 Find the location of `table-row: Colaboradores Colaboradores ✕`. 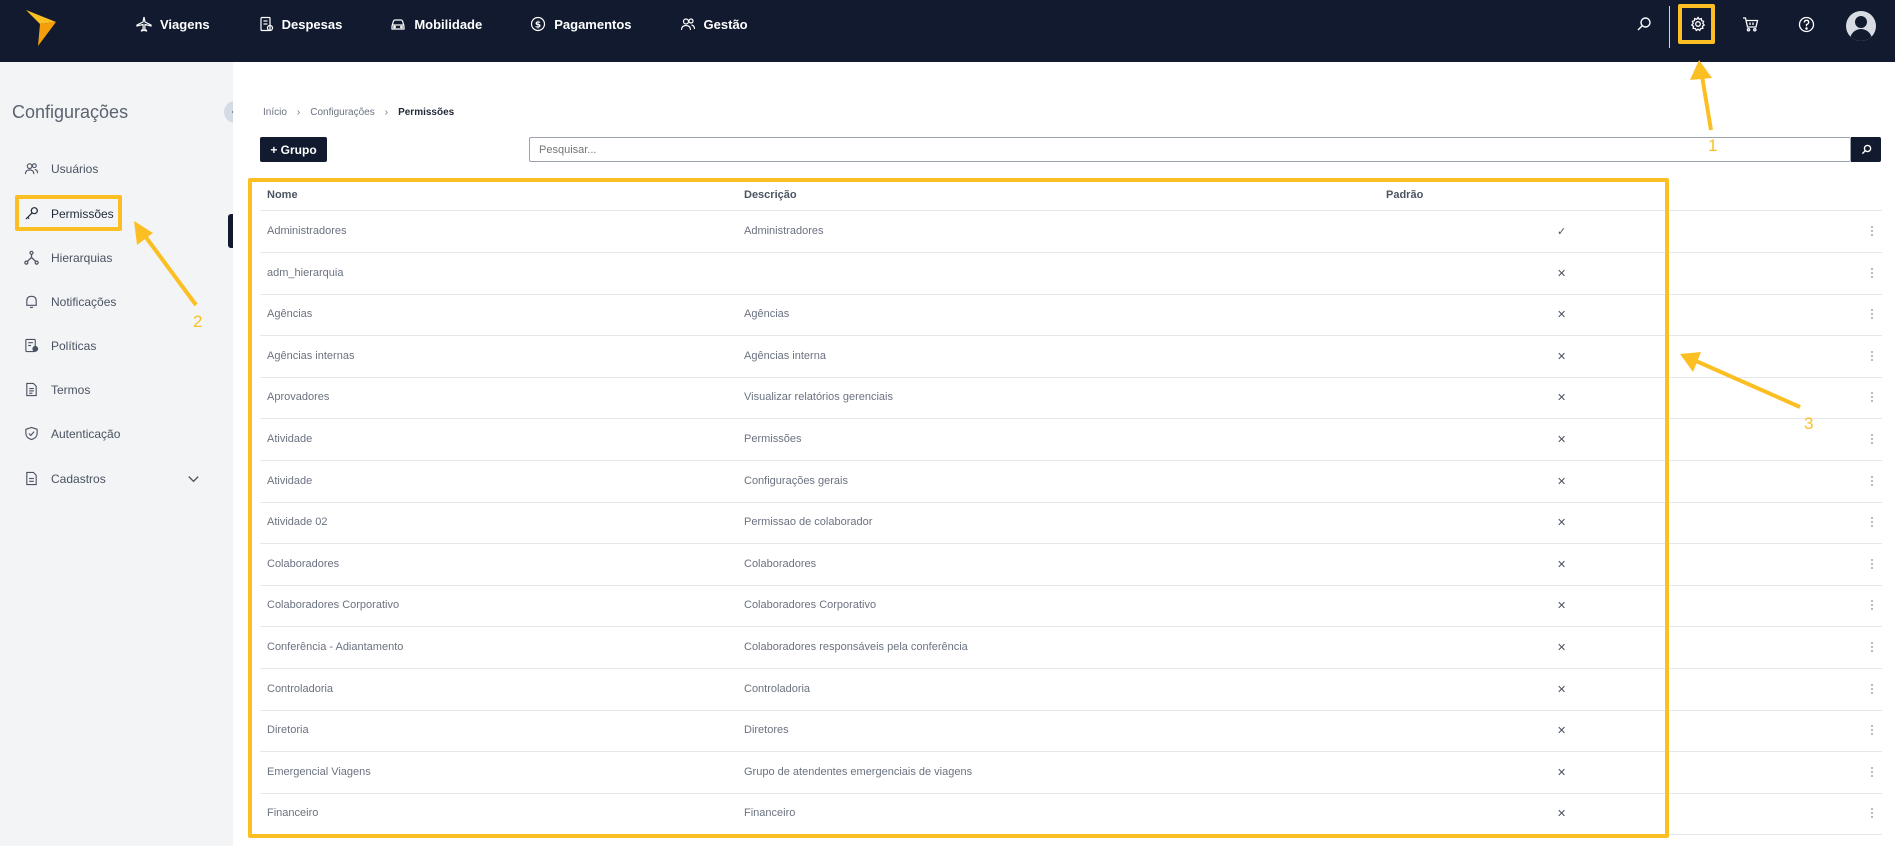

table-row: Colaboradores Colaboradores ✕ is located at coordinates (1071, 565).